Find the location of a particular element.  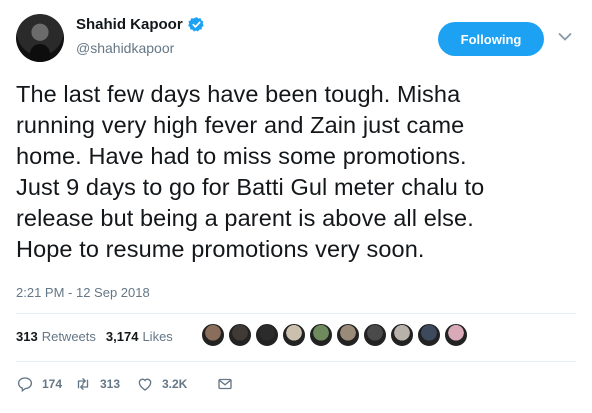

retweets-count: 313 is located at coordinates (27, 336).